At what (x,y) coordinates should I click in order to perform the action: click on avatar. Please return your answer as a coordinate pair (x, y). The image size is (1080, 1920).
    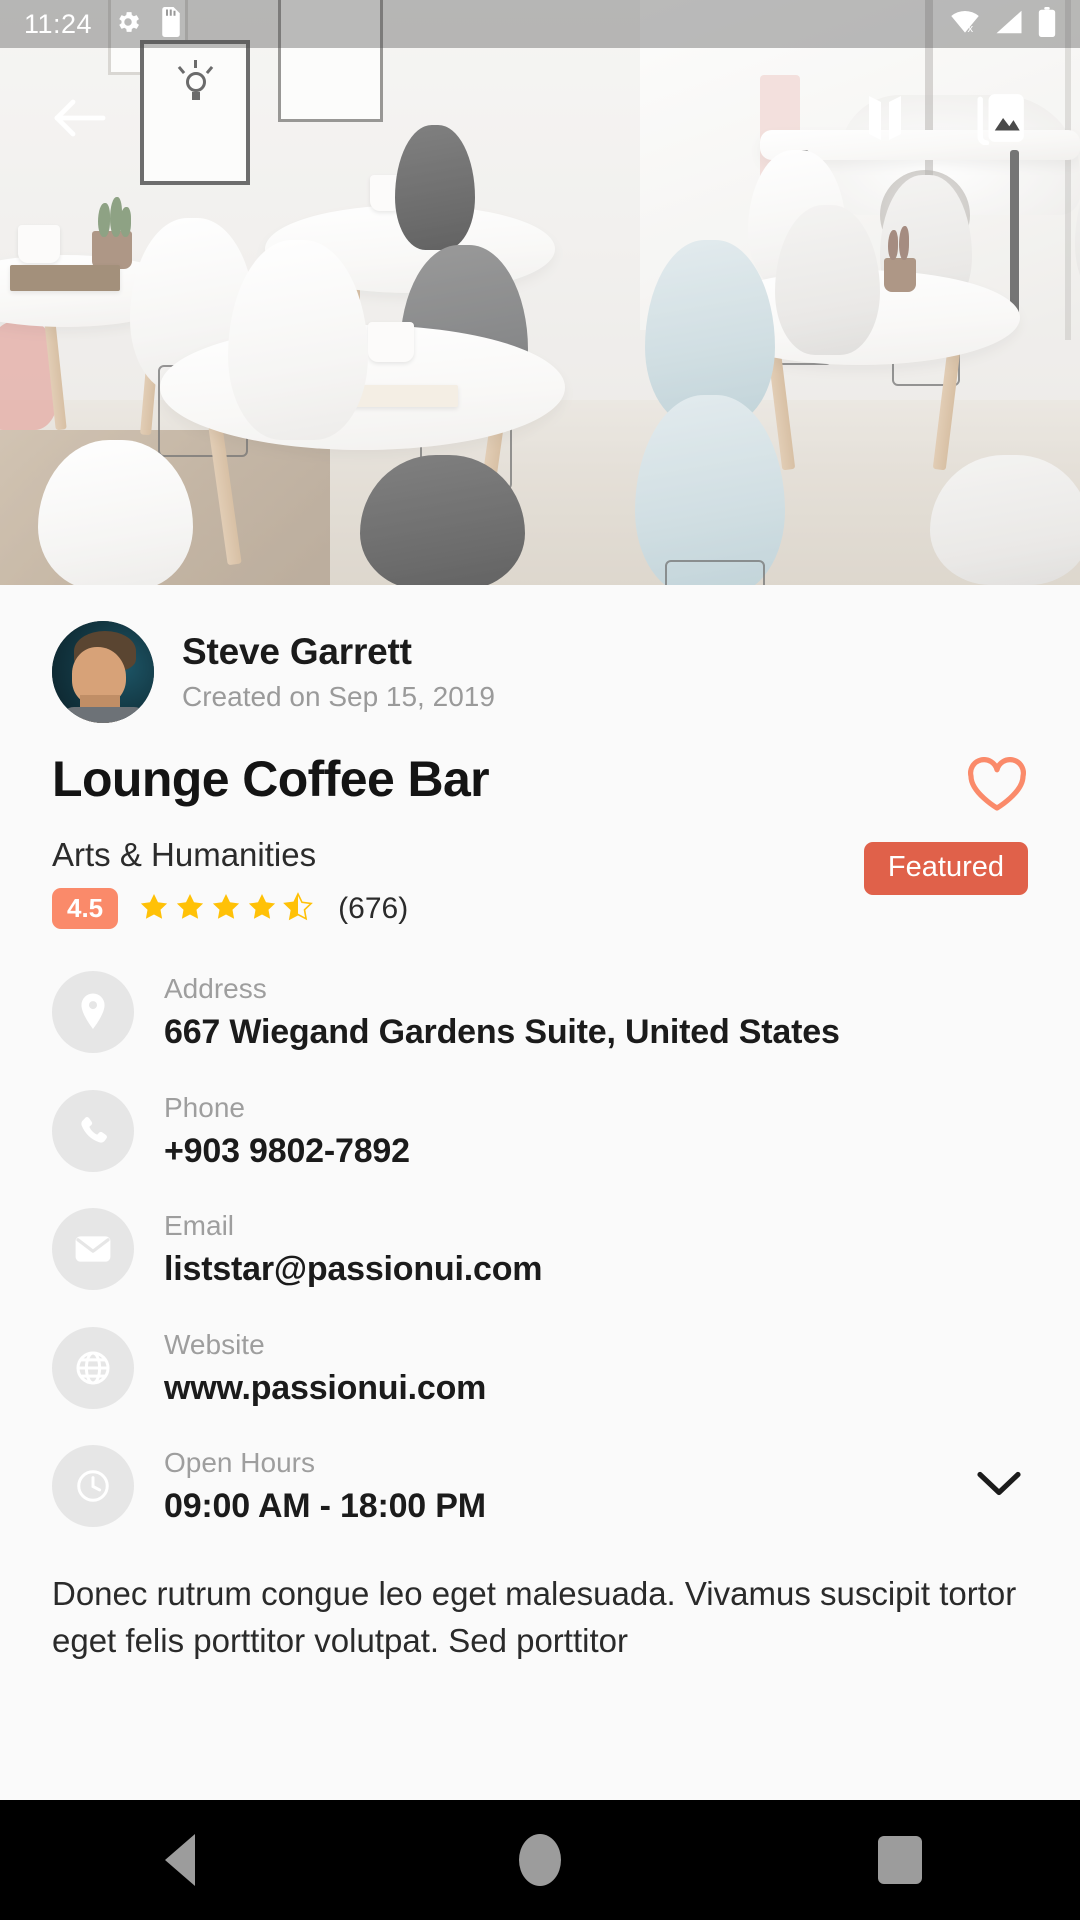
    Looking at the image, I should click on (103, 672).